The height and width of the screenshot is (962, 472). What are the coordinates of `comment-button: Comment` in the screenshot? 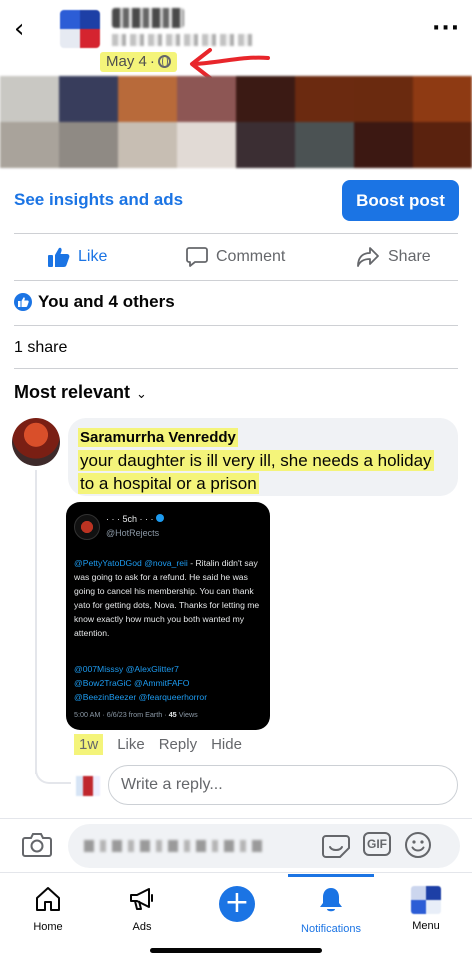 It's located at (235, 257).